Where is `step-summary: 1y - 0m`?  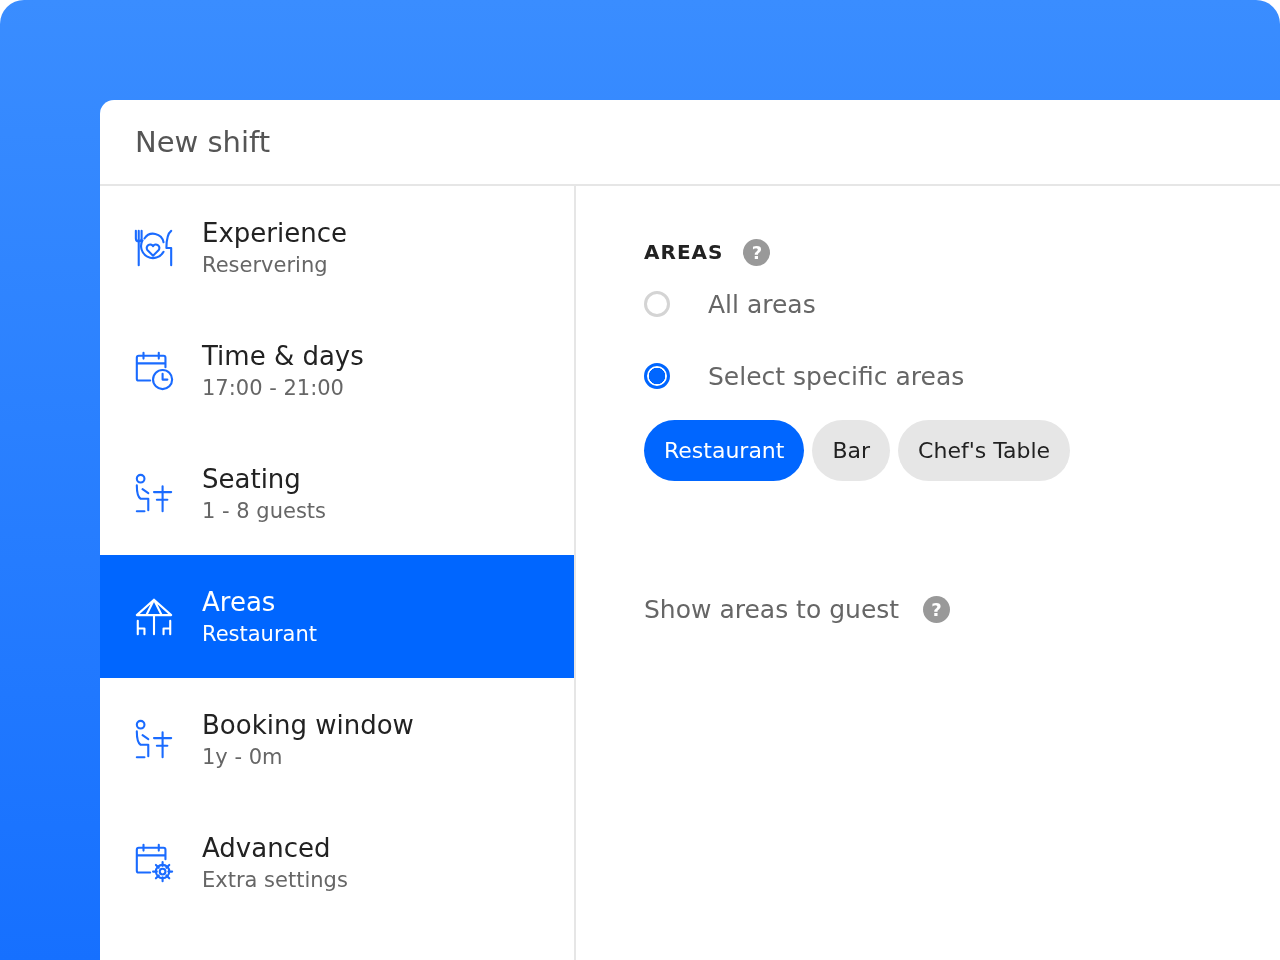 step-summary: 1y - 0m is located at coordinates (243, 757).